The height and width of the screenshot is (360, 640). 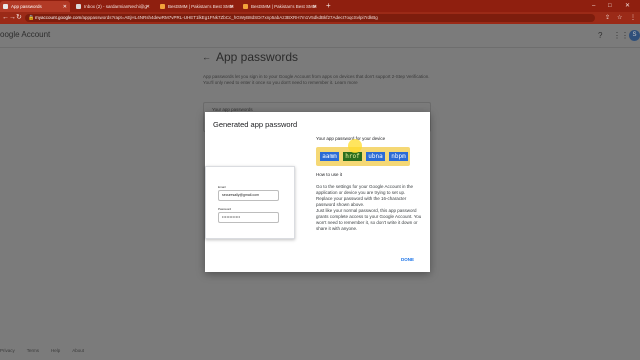 What do you see at coordinates (31, 18) in the screenshot?
I see `lock-icon: 🔒` at bounding box center [31, 18].